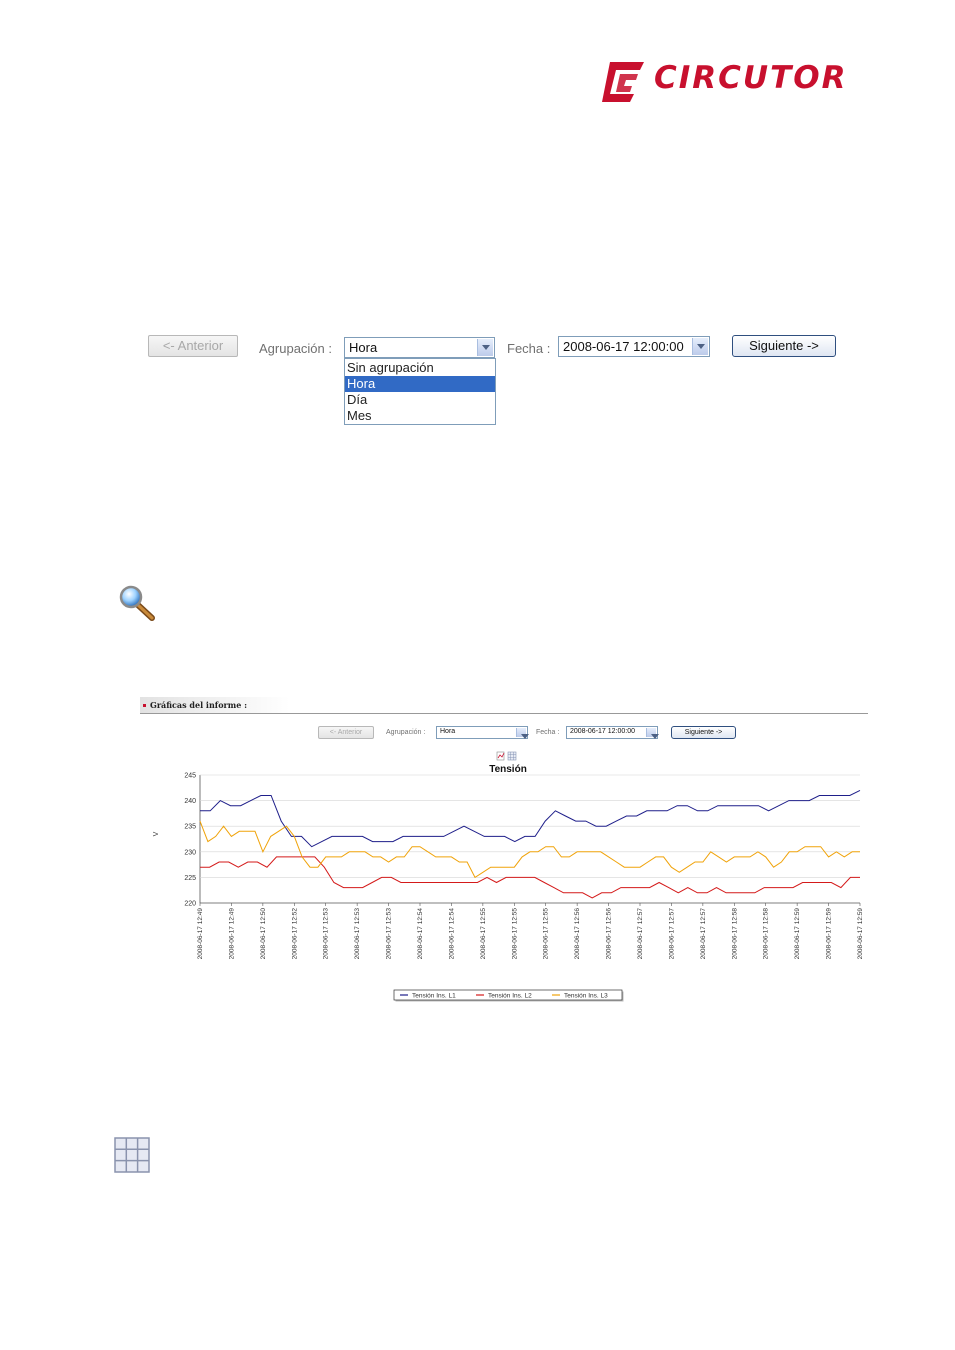 This screenshot has height=1350, width=955. Describe the element at coordinates (420, 400) in the screenshot. I see `agrupacion-option: Día` at that location.